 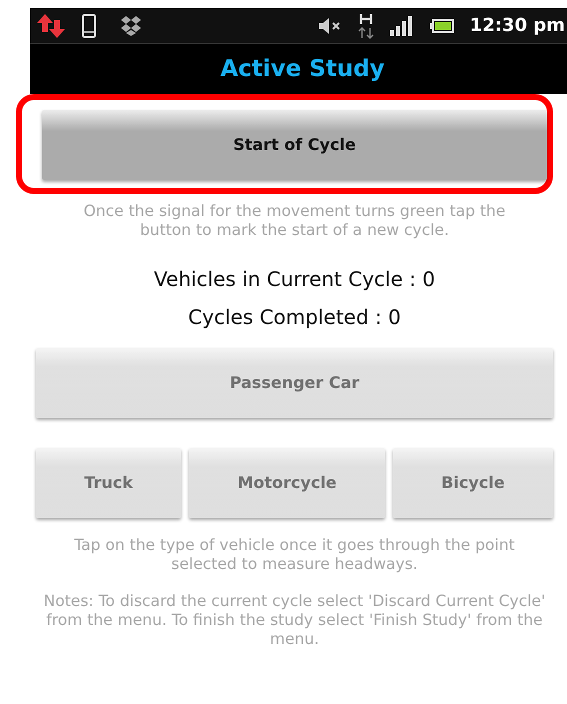 I want to click on notes-text: Notes: To discard the current cycle select 'Discard Current Cycle' from the menu. To finish the study select 'Finish Study' from the menu., so click(x=294, y=620).